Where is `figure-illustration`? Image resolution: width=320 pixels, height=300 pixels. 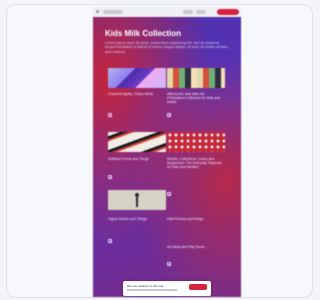
figure-illustration is located at coordinates (137, 200).